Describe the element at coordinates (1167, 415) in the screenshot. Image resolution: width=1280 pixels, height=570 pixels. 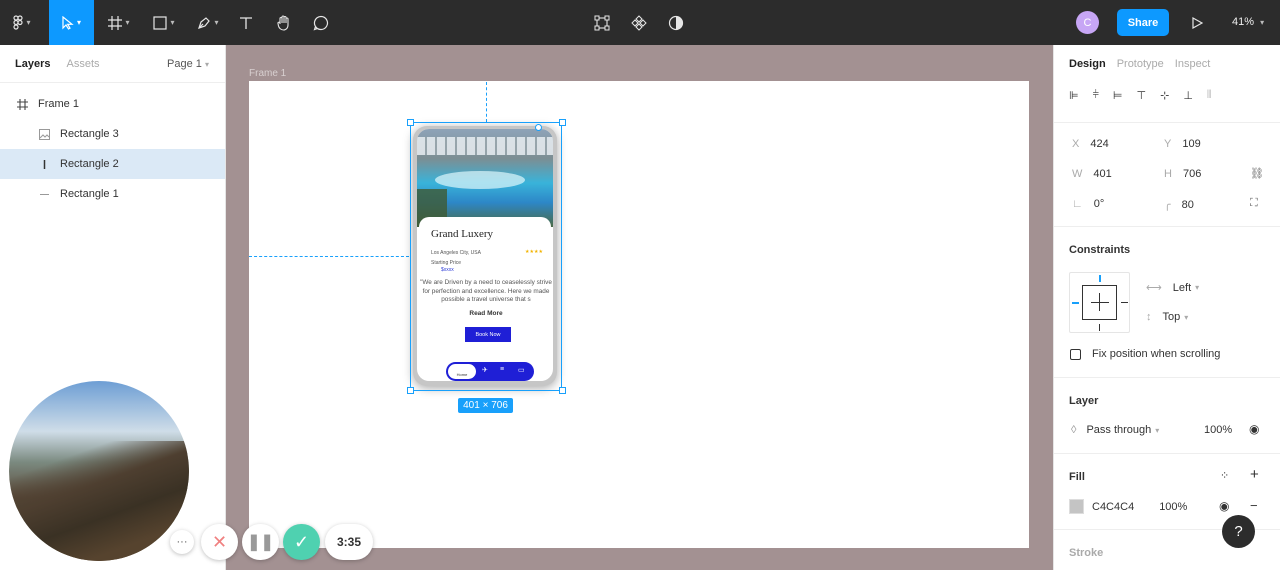
I see `layer-section: Layer ◊ Pass through ▾ 100% ◉` at that location.